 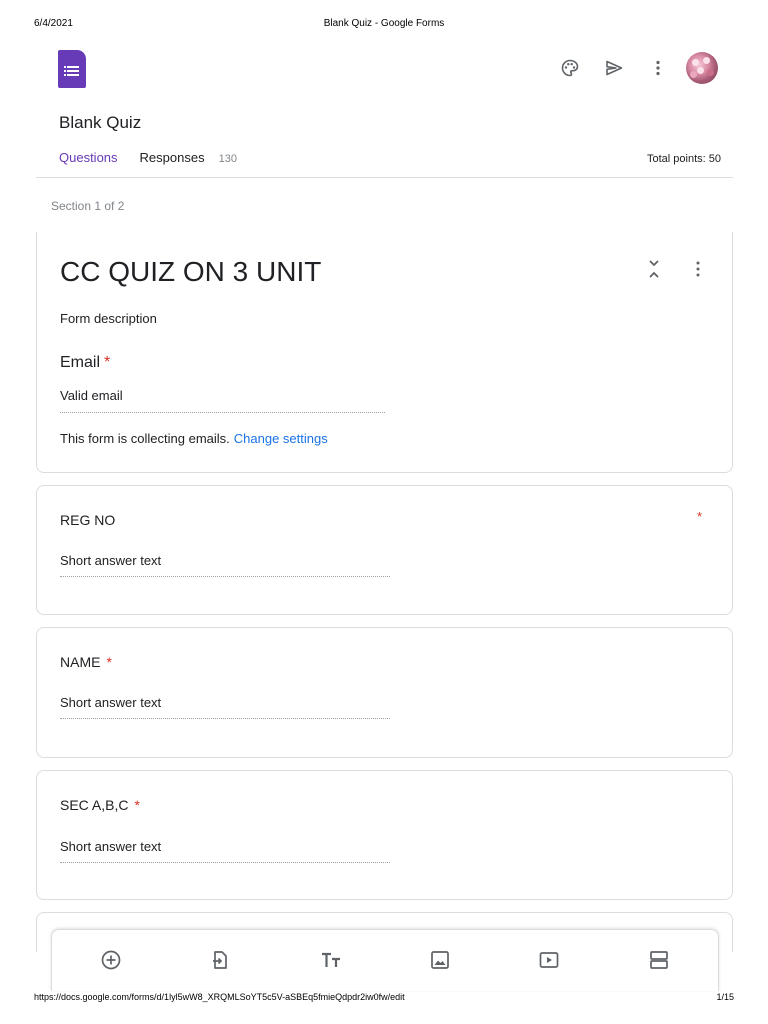 I want to click on section-label: Section 1 of 2, so click(x=88, y=206).